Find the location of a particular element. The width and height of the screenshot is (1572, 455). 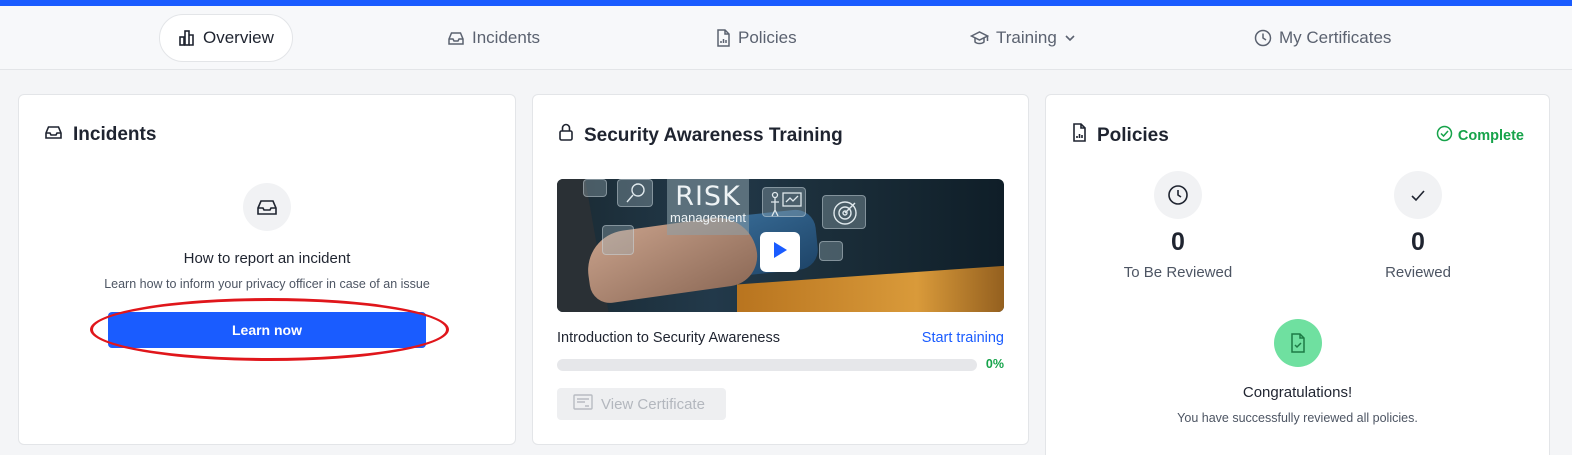

incidents-title-label: Incidents is located at coordinates (115, 134).